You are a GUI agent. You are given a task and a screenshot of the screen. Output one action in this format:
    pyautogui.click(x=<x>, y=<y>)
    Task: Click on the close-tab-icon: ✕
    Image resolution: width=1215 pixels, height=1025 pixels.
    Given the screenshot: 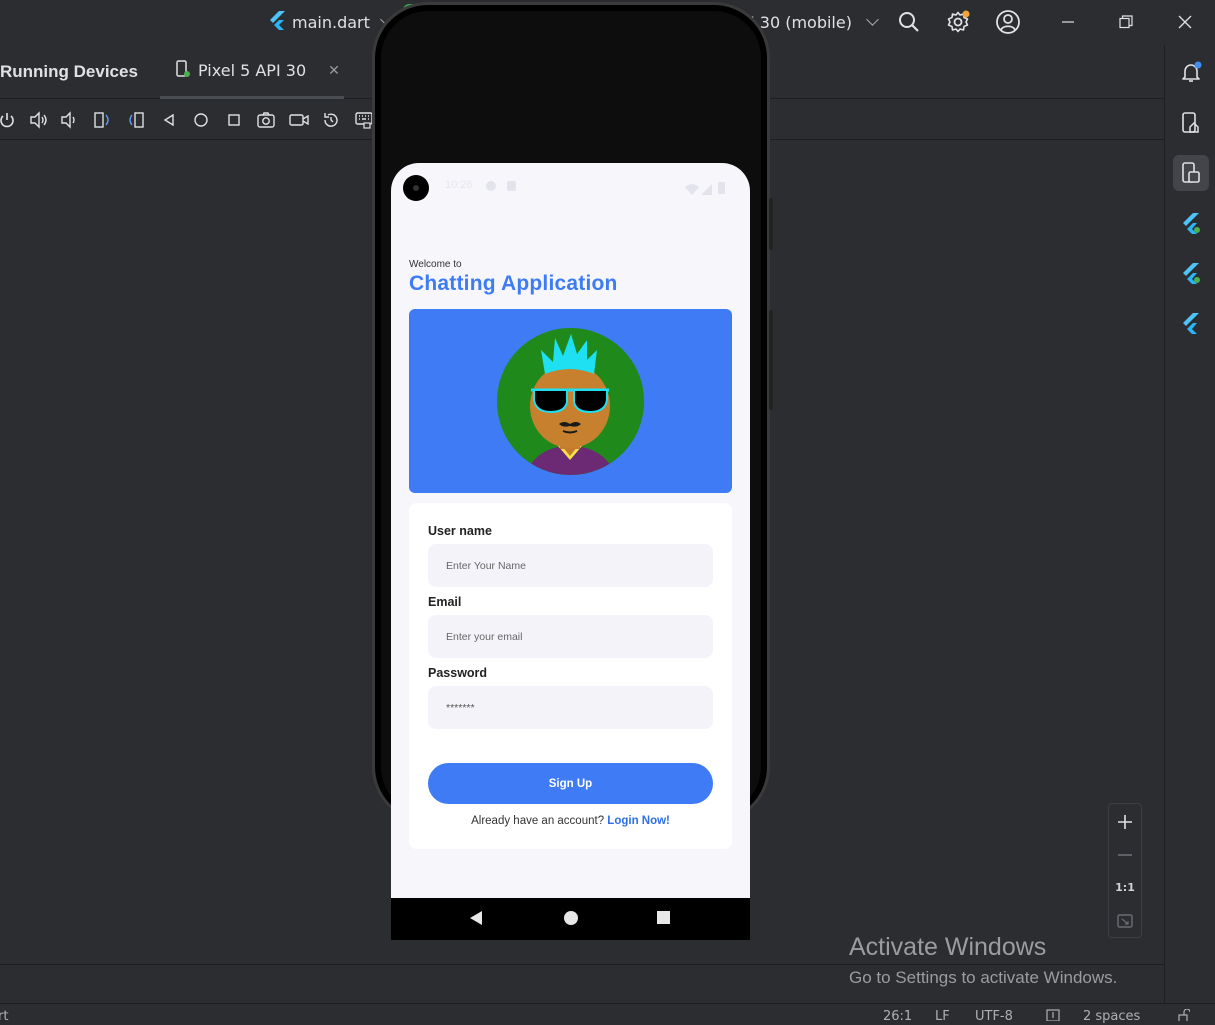 What is the action you would take?
    pyautogui.click(x=334, y=71)
    